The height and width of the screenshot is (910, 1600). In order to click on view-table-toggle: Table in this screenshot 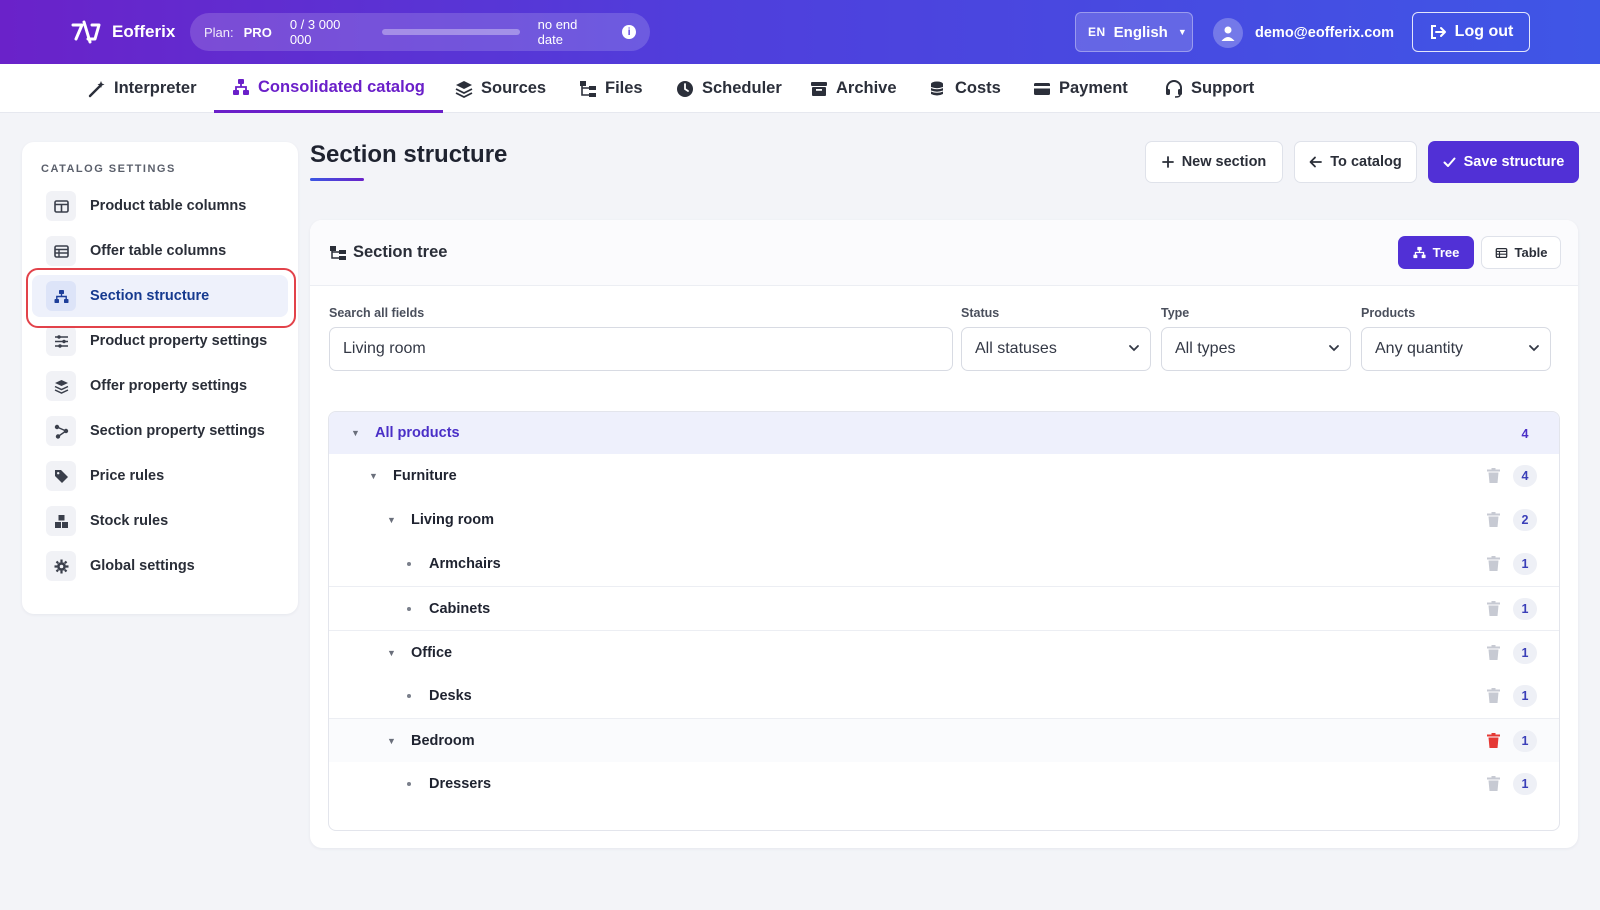, I will do `click(1521, 252)`.